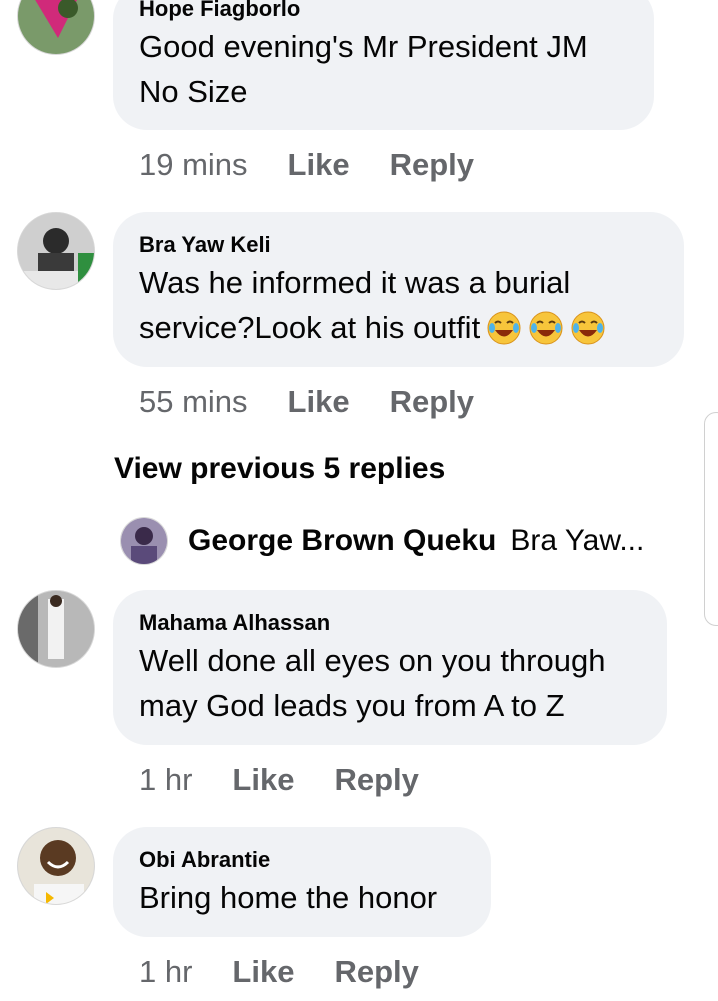 Image resolution: width=718 pixels, height=1001 pixels. I want to click on comment-author: Bra Yaw Keli, so click(398, 245).